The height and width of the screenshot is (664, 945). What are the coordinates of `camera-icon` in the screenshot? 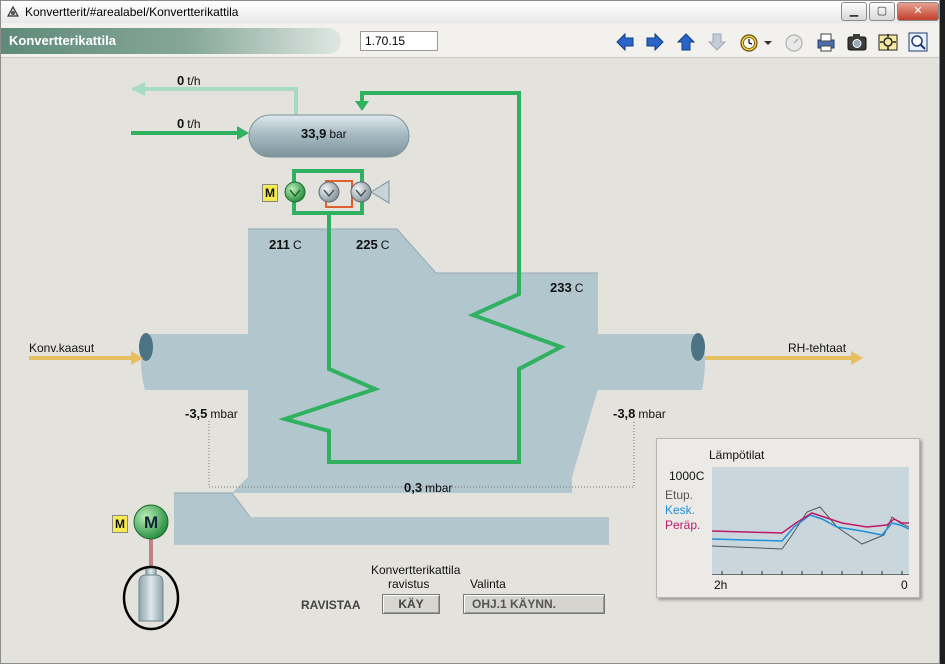 It's located at (857, 42).